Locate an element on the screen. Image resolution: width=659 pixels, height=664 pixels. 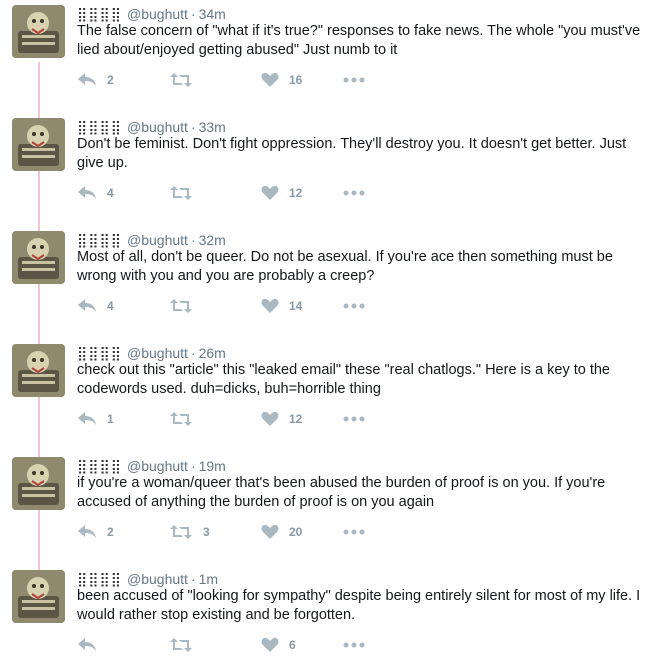
reply-button is located at coordinates (92, 645).